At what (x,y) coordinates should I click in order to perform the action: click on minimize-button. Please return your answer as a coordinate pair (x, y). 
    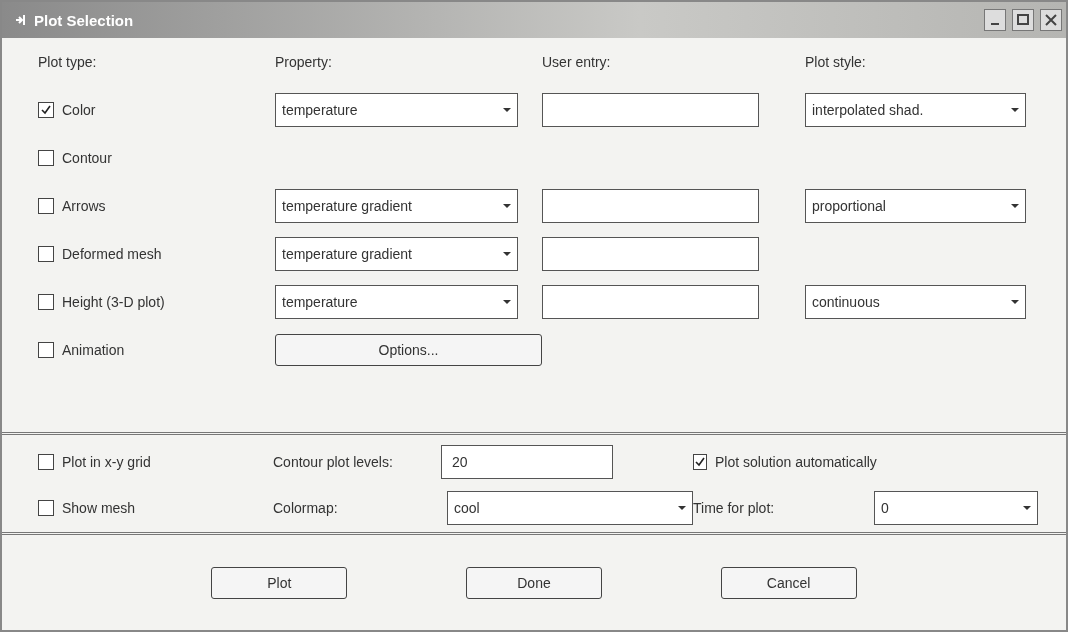
    Looking at the image, I should click on (995, 20).